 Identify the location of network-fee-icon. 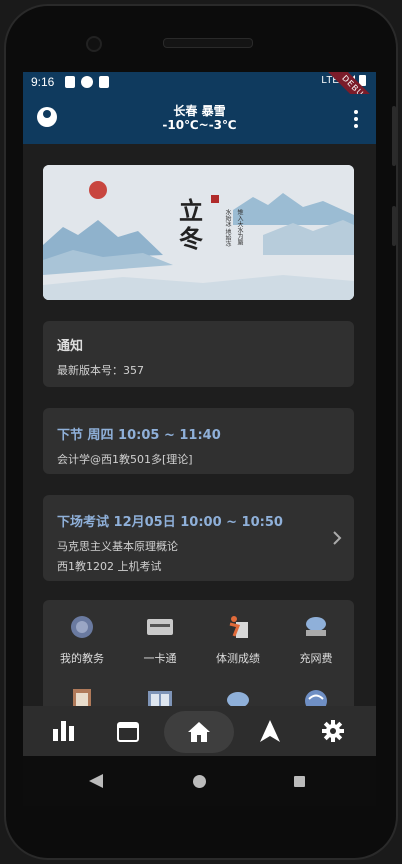
(316, 627).